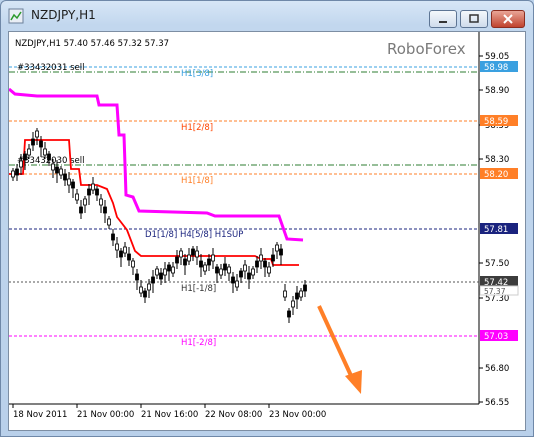 The height and width of the screenshot is (437, 534). Describe the element at coordinates (496, 337) in the screenshot. I see `price-tag-57-03: 57.03` at that location.